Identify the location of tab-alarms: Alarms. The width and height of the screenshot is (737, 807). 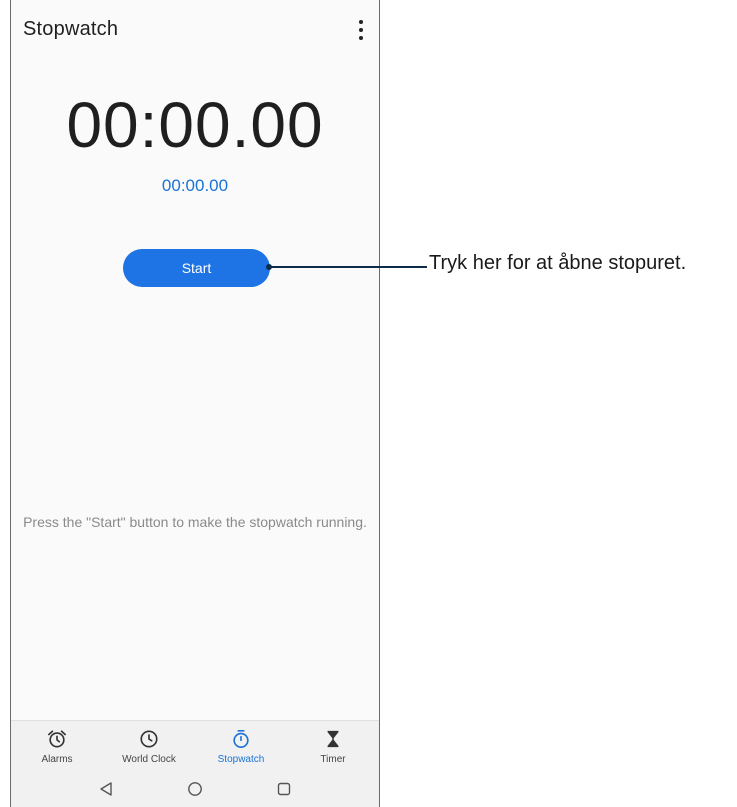
(57, 746).